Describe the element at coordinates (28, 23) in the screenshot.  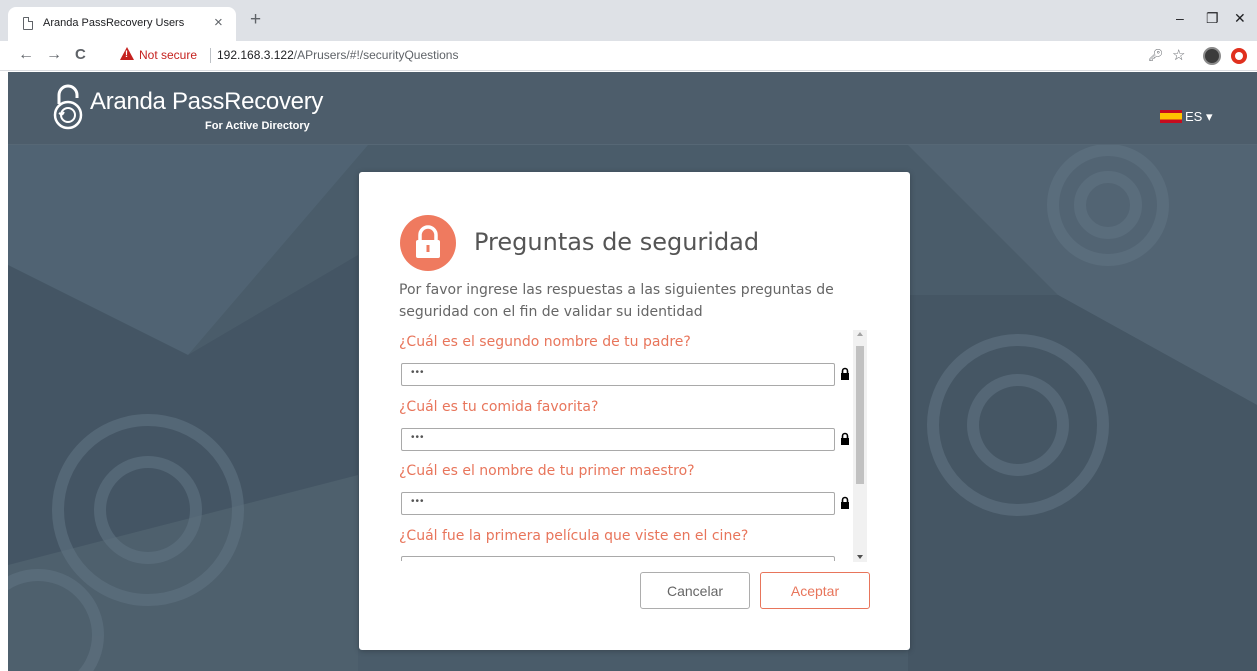
I see `page-icon` at that location.